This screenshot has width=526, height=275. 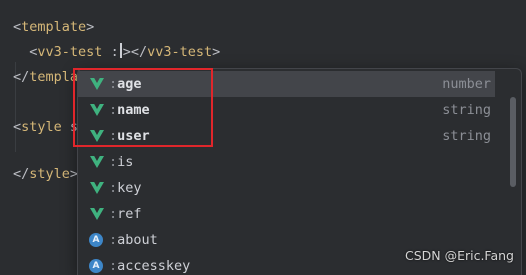 What do you see at coordinates (466, 84) in the screenshot?
I see `completion-type: number` at bounding box center [466, 84].